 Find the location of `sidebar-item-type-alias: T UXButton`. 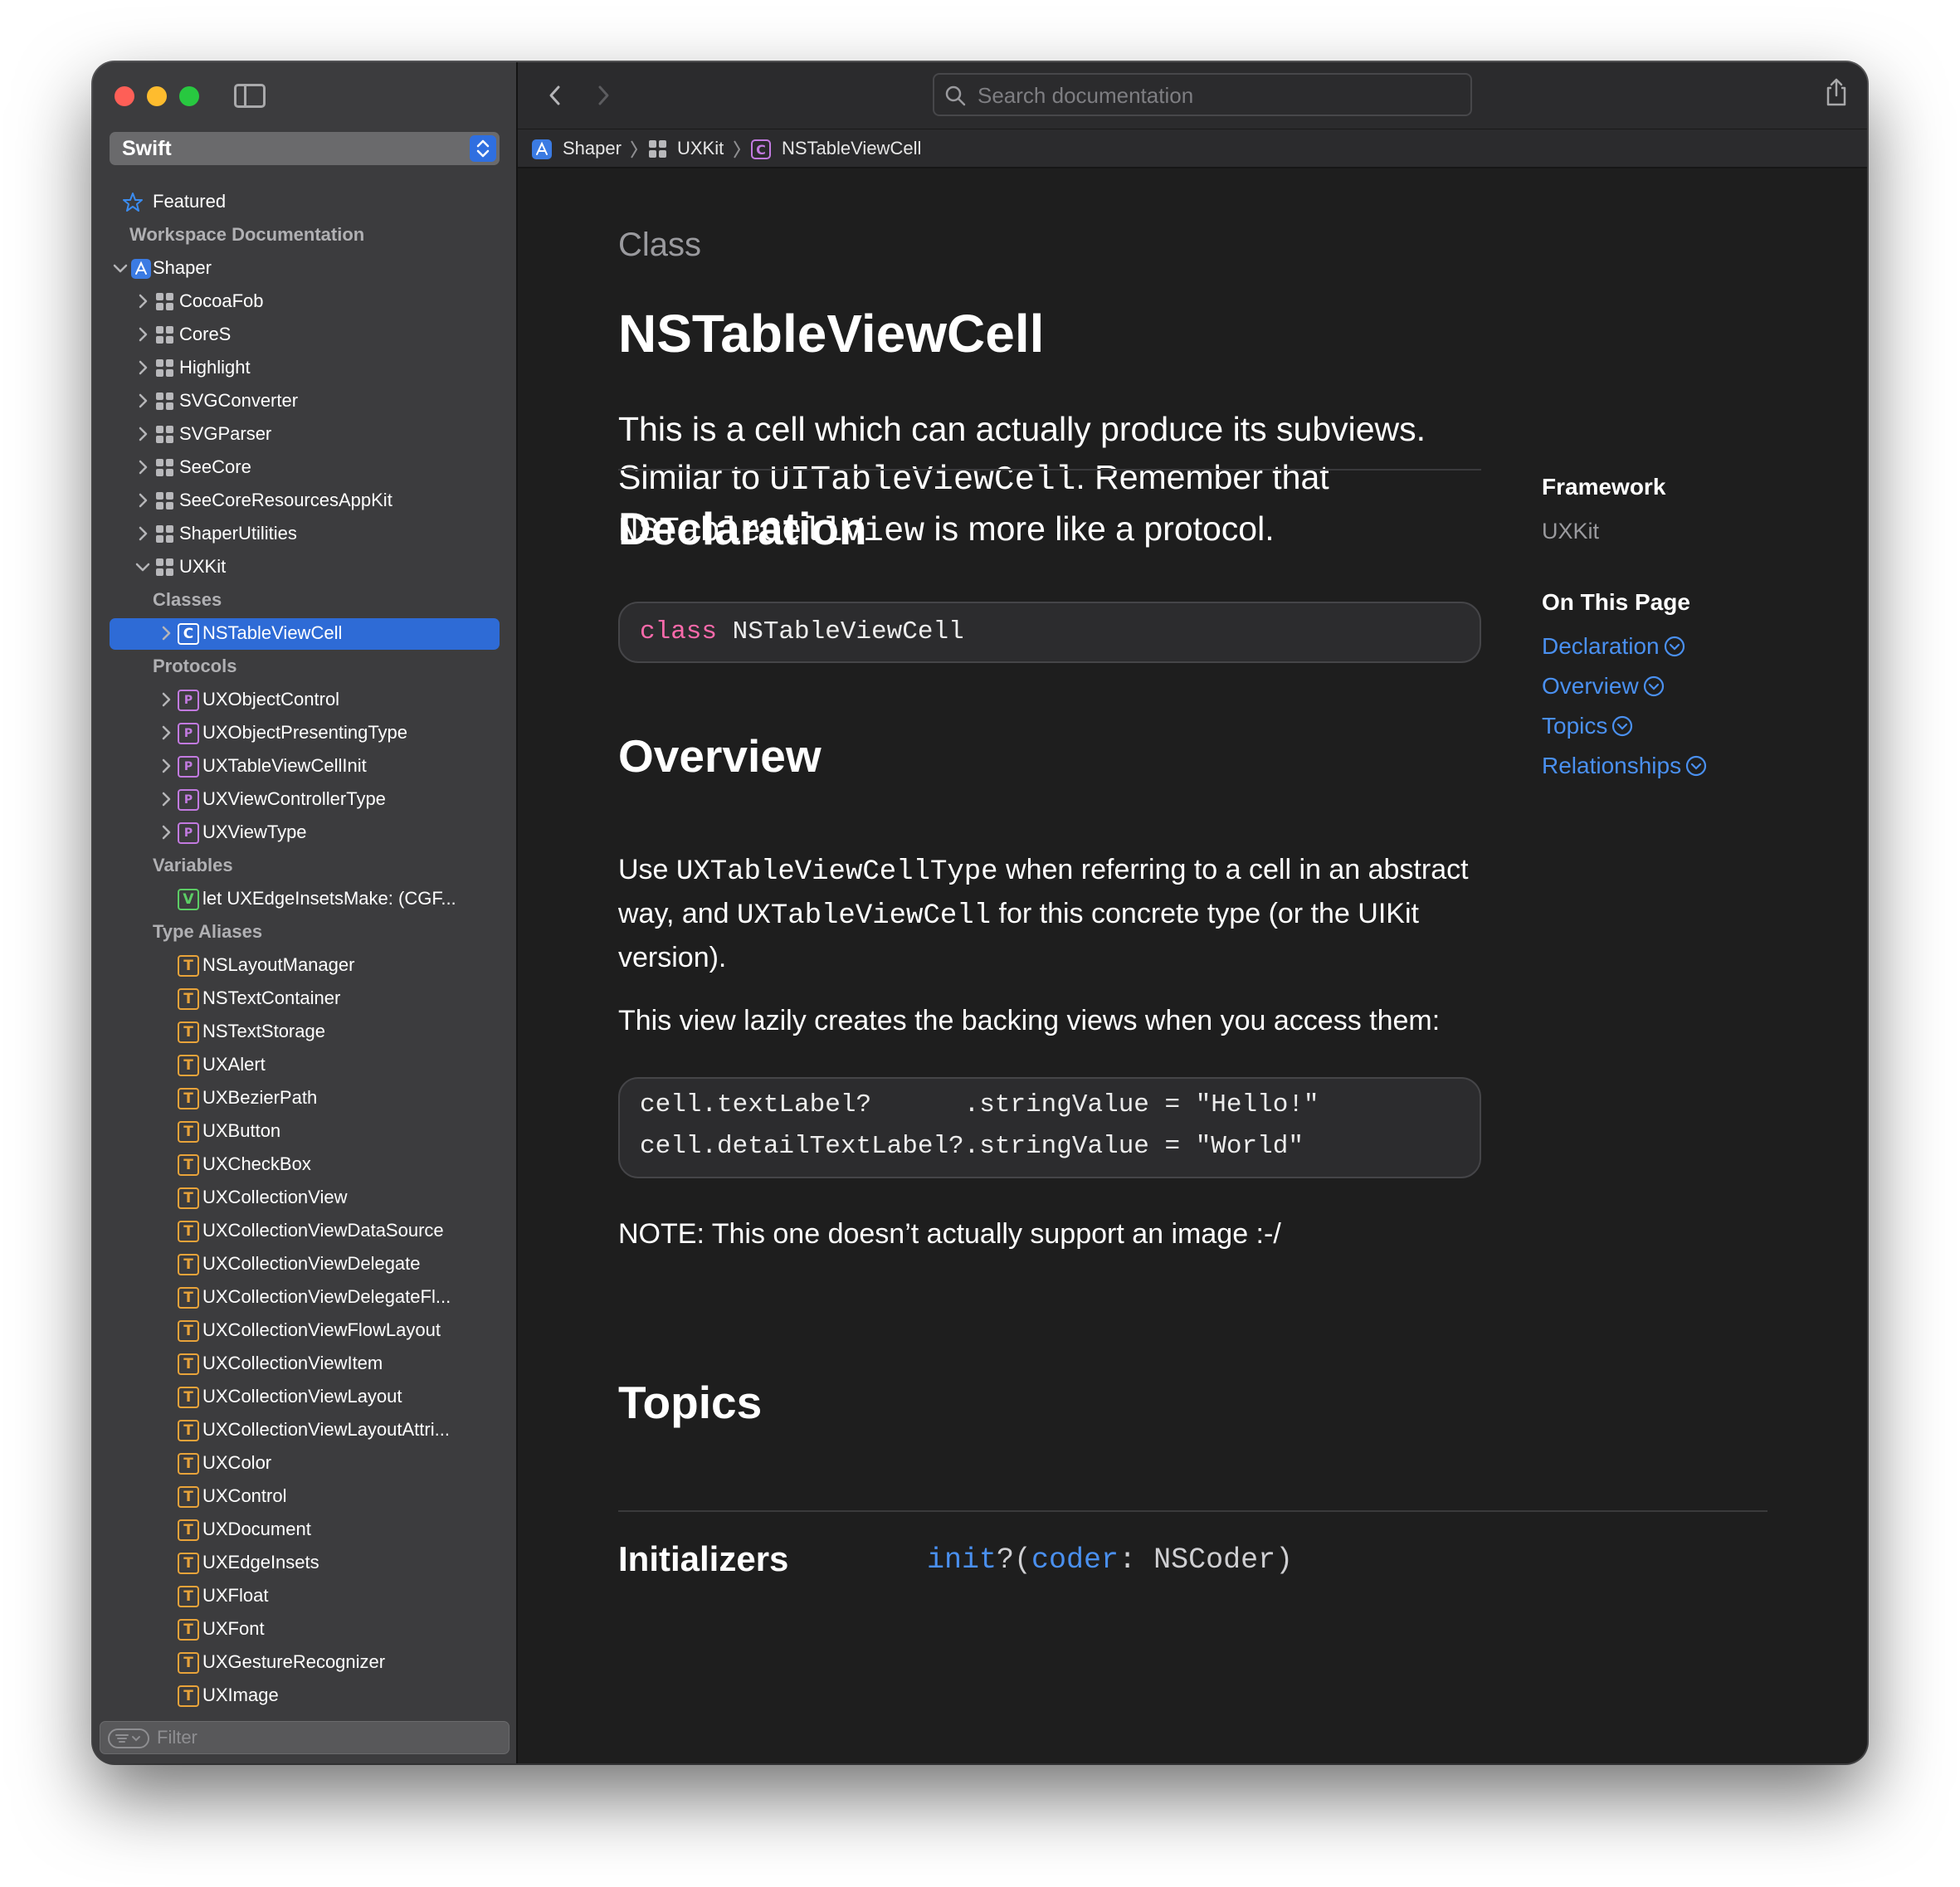

sidebar-item-type-alias: T UXButton is located at coordinates (305, 1132).